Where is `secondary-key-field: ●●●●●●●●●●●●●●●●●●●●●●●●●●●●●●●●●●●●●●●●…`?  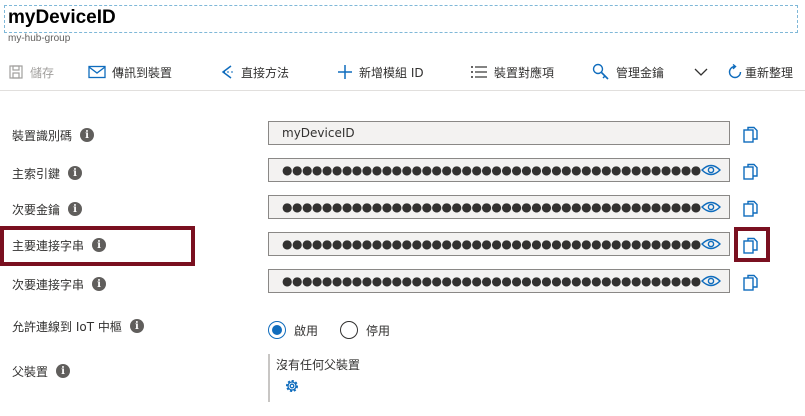 secondary-key-field: ●●●●●●●●●●●●●●●●●●●●●●●●●●●●●●●●●●●●●●●●… is located at coordinates (499, 207).